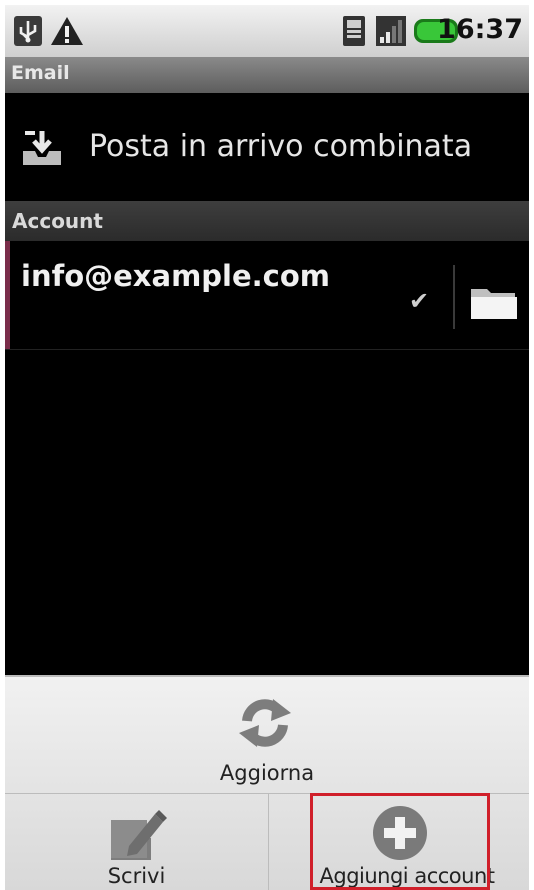 This screenshot has width=534, height=890. I want to click on compose-icon, so click(139, 835).